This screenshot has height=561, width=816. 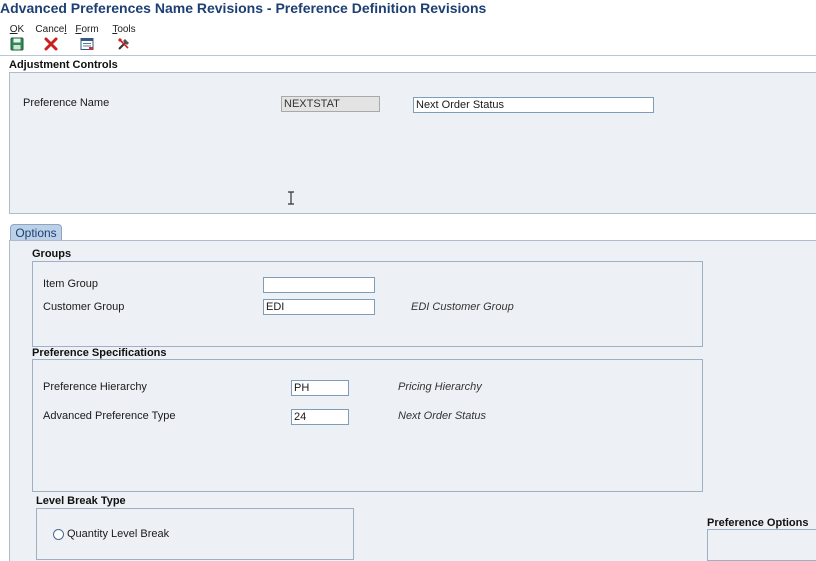 What do you see at coordinates (84, 307) in the screenshot?
I see `customer-group-label: Customer Group` at bounding box center [84, 307].